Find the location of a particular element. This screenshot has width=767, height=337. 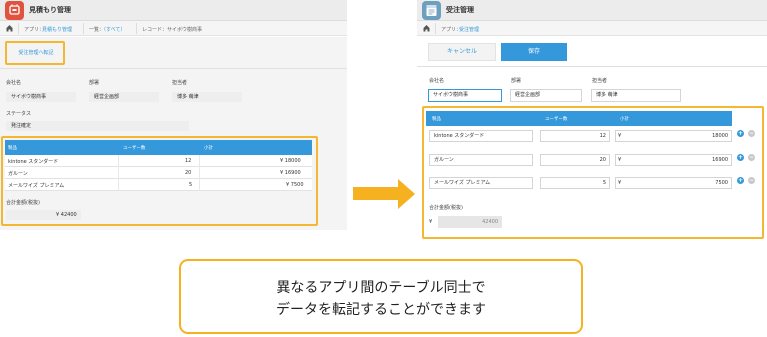

users-field: 12 is located at coordinates (575, 136).